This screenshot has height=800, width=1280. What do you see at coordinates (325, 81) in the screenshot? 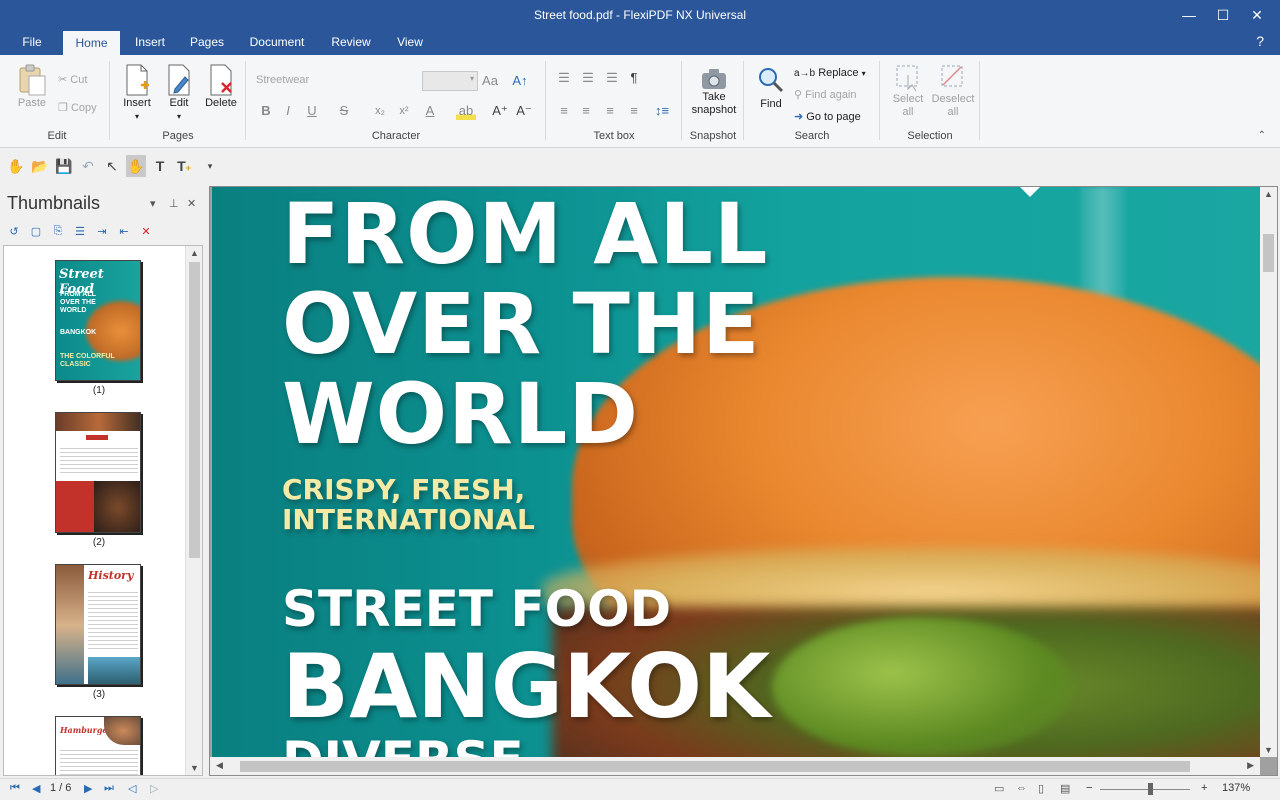
I see `font-name-input: Streetwear` at bounding box center [325, 81].